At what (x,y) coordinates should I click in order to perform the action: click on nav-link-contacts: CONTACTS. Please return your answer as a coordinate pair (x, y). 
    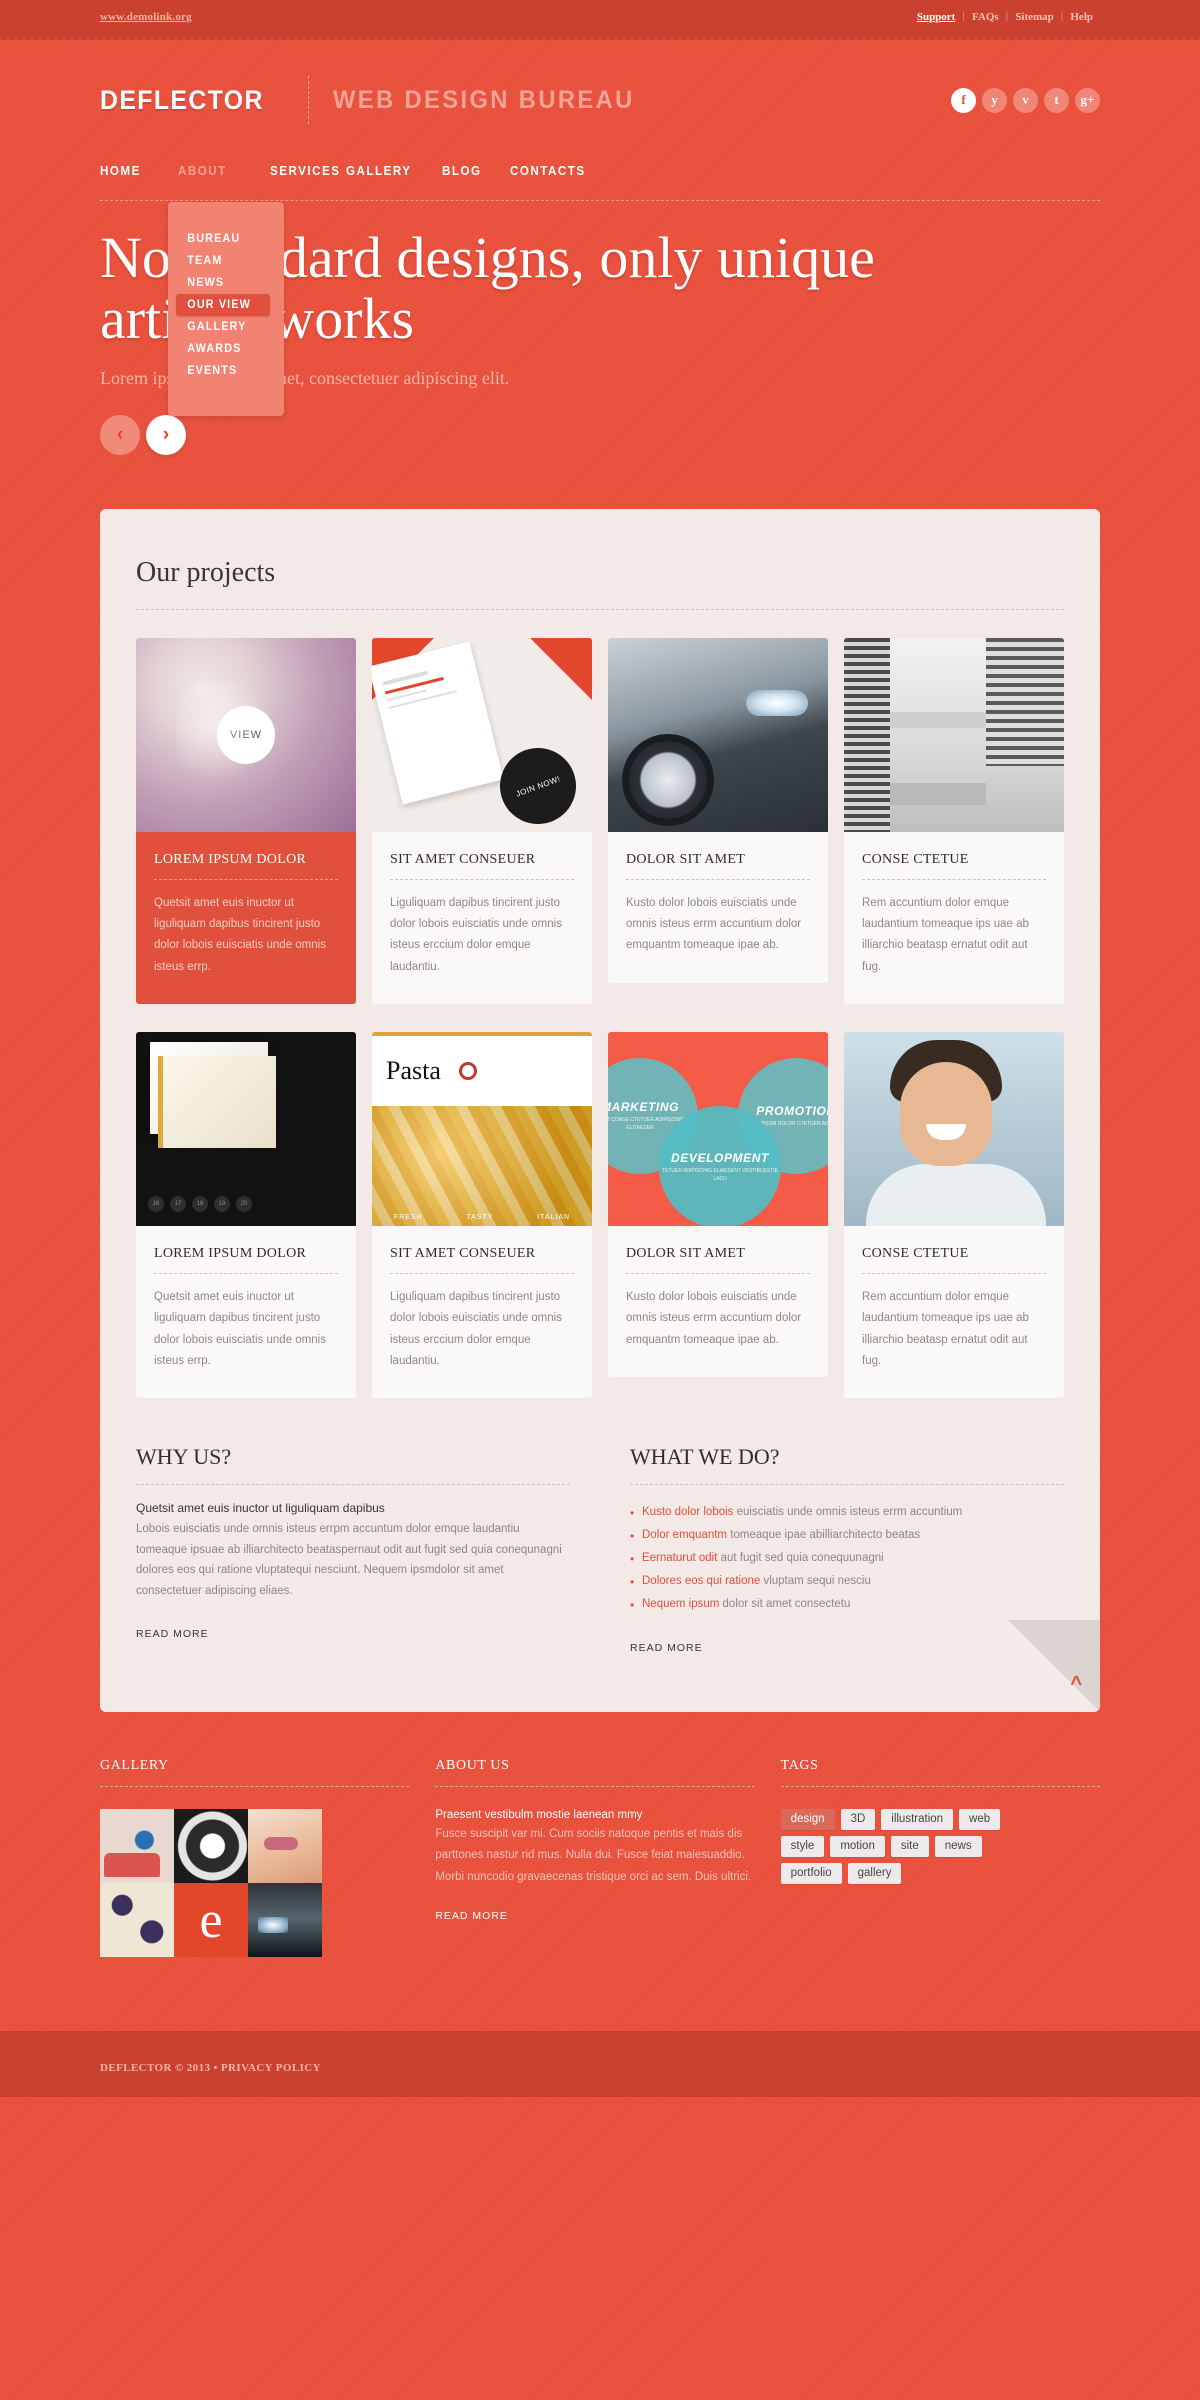
    Looking at the image, I should click on (548, 178).